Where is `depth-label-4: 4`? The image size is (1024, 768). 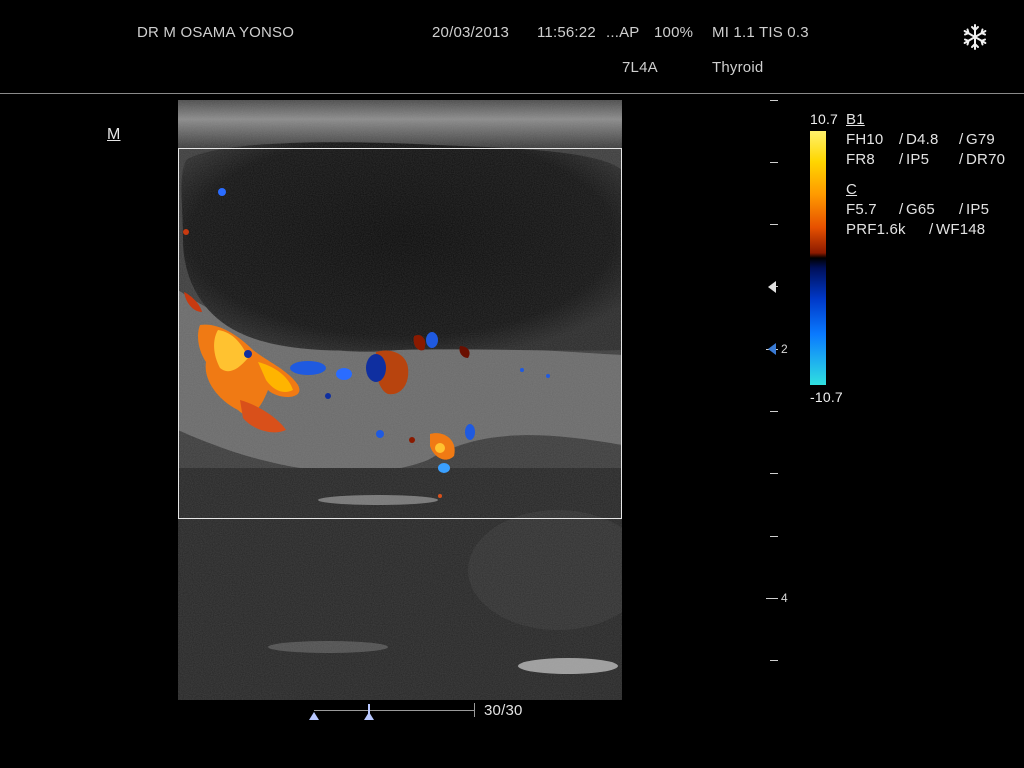 depth-label-4: 4 is located at coordinates (784, 598).